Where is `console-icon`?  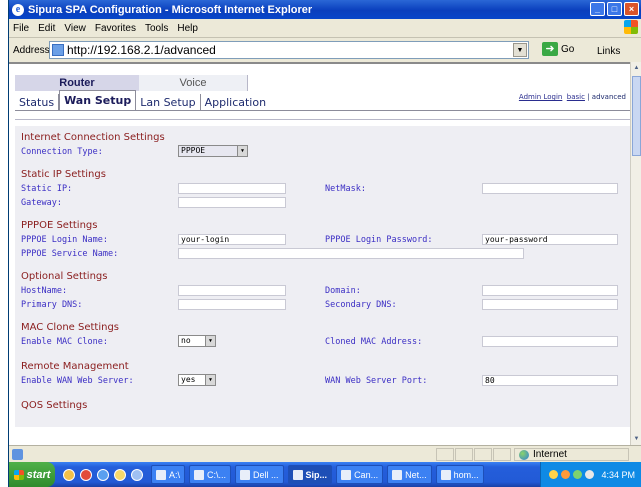 console-icon is located at coordinates (199, 474).